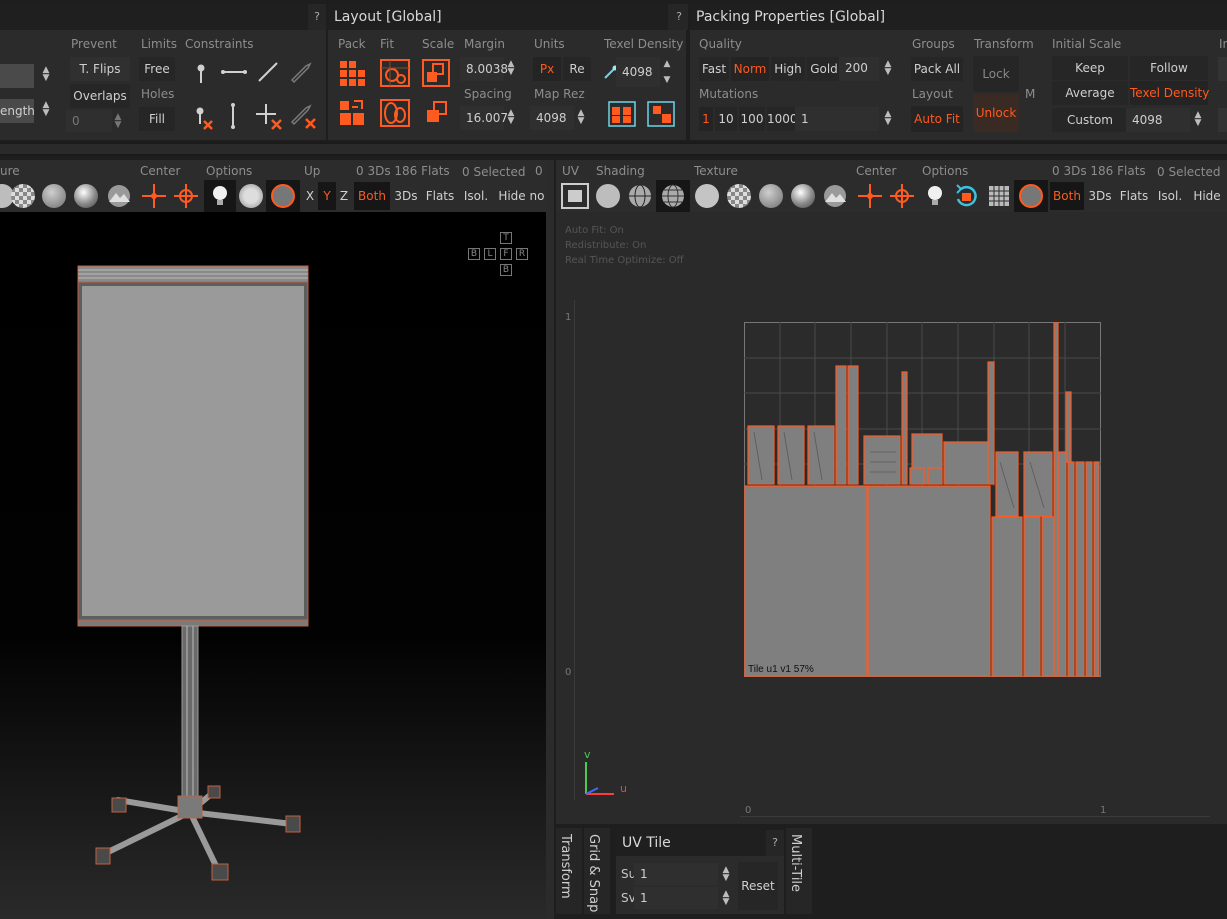  Describe the element at coordinates (726, 874) in the screenshot. I see `su-spinner: ▲ ▼` at that location.